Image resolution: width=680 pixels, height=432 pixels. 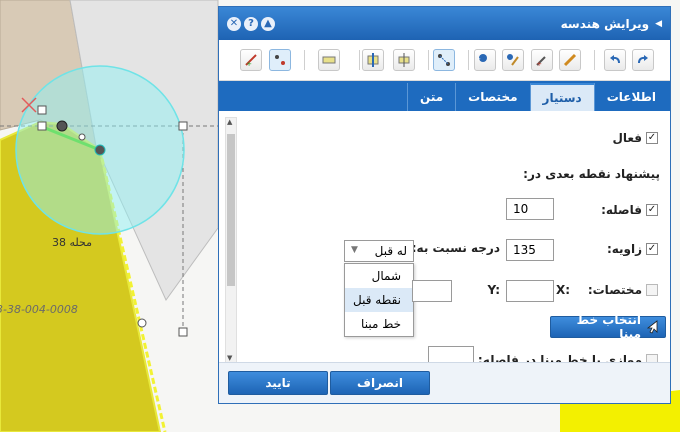 I want to click on edit-toolbar: + + +, so click(x=444, y=60).